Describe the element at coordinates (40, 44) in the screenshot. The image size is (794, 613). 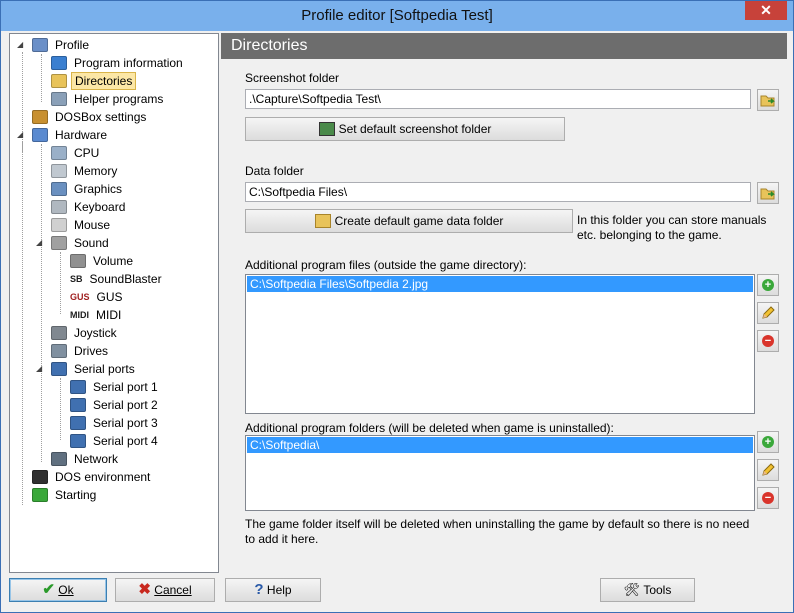
I see `profile-icon` at that location.